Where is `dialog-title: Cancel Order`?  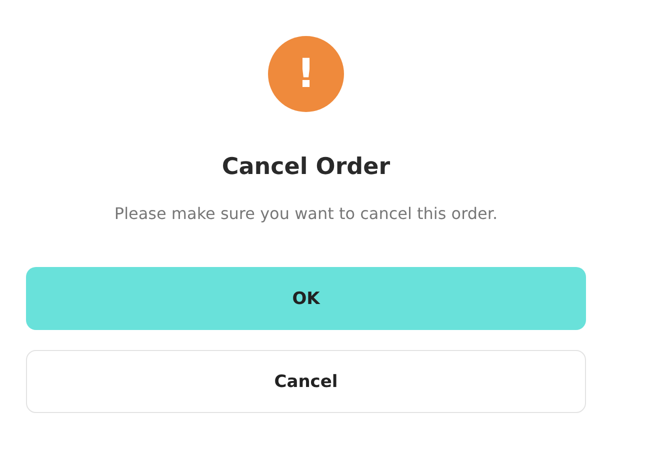
dialog-title: Cancel Order is located at coordinates (306, 167).